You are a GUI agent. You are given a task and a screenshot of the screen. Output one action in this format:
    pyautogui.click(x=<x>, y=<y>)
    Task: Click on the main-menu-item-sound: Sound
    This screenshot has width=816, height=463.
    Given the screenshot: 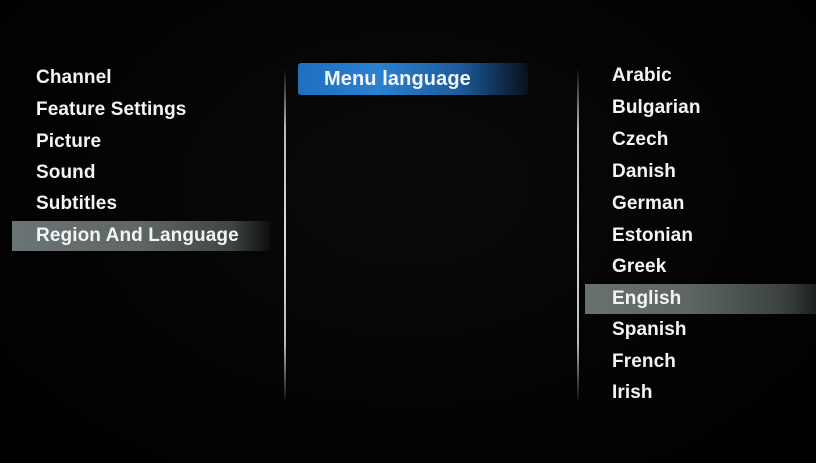 What is the action you would take?
    pyautogui.click(x=66, y=173)
    